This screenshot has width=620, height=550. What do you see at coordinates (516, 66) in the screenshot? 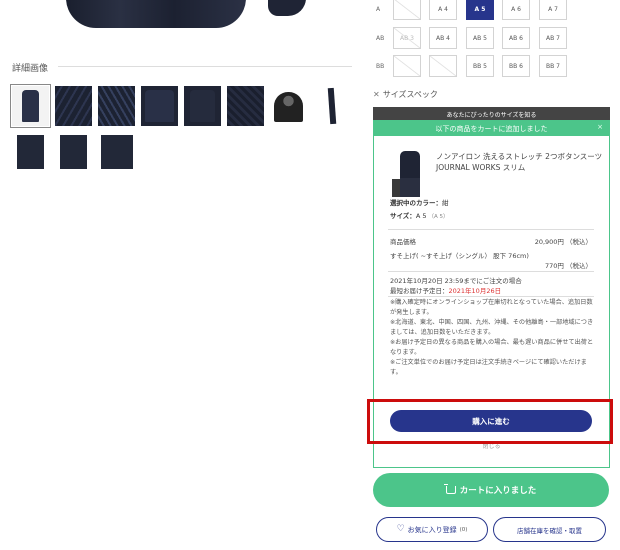
I see `size-cell: BB 6` at bounding box center [516, 66].